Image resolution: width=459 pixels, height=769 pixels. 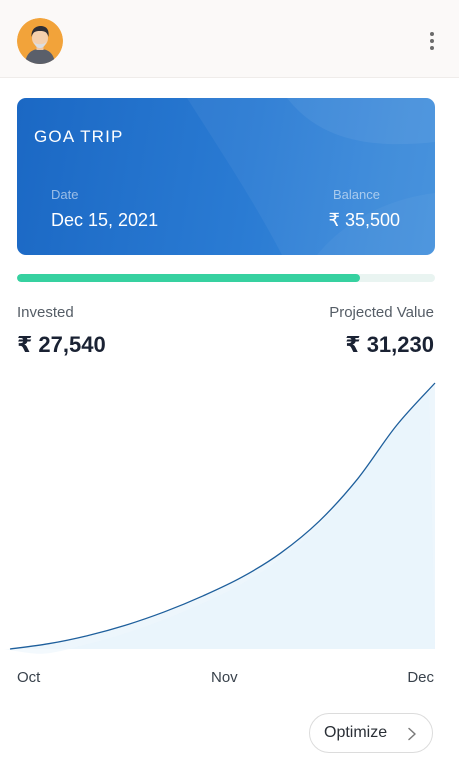 What do you see at coordinates (105, 220) in the screenshot?
I see `date-value: Dec 15, 2021` at bounding box center [105, 220].